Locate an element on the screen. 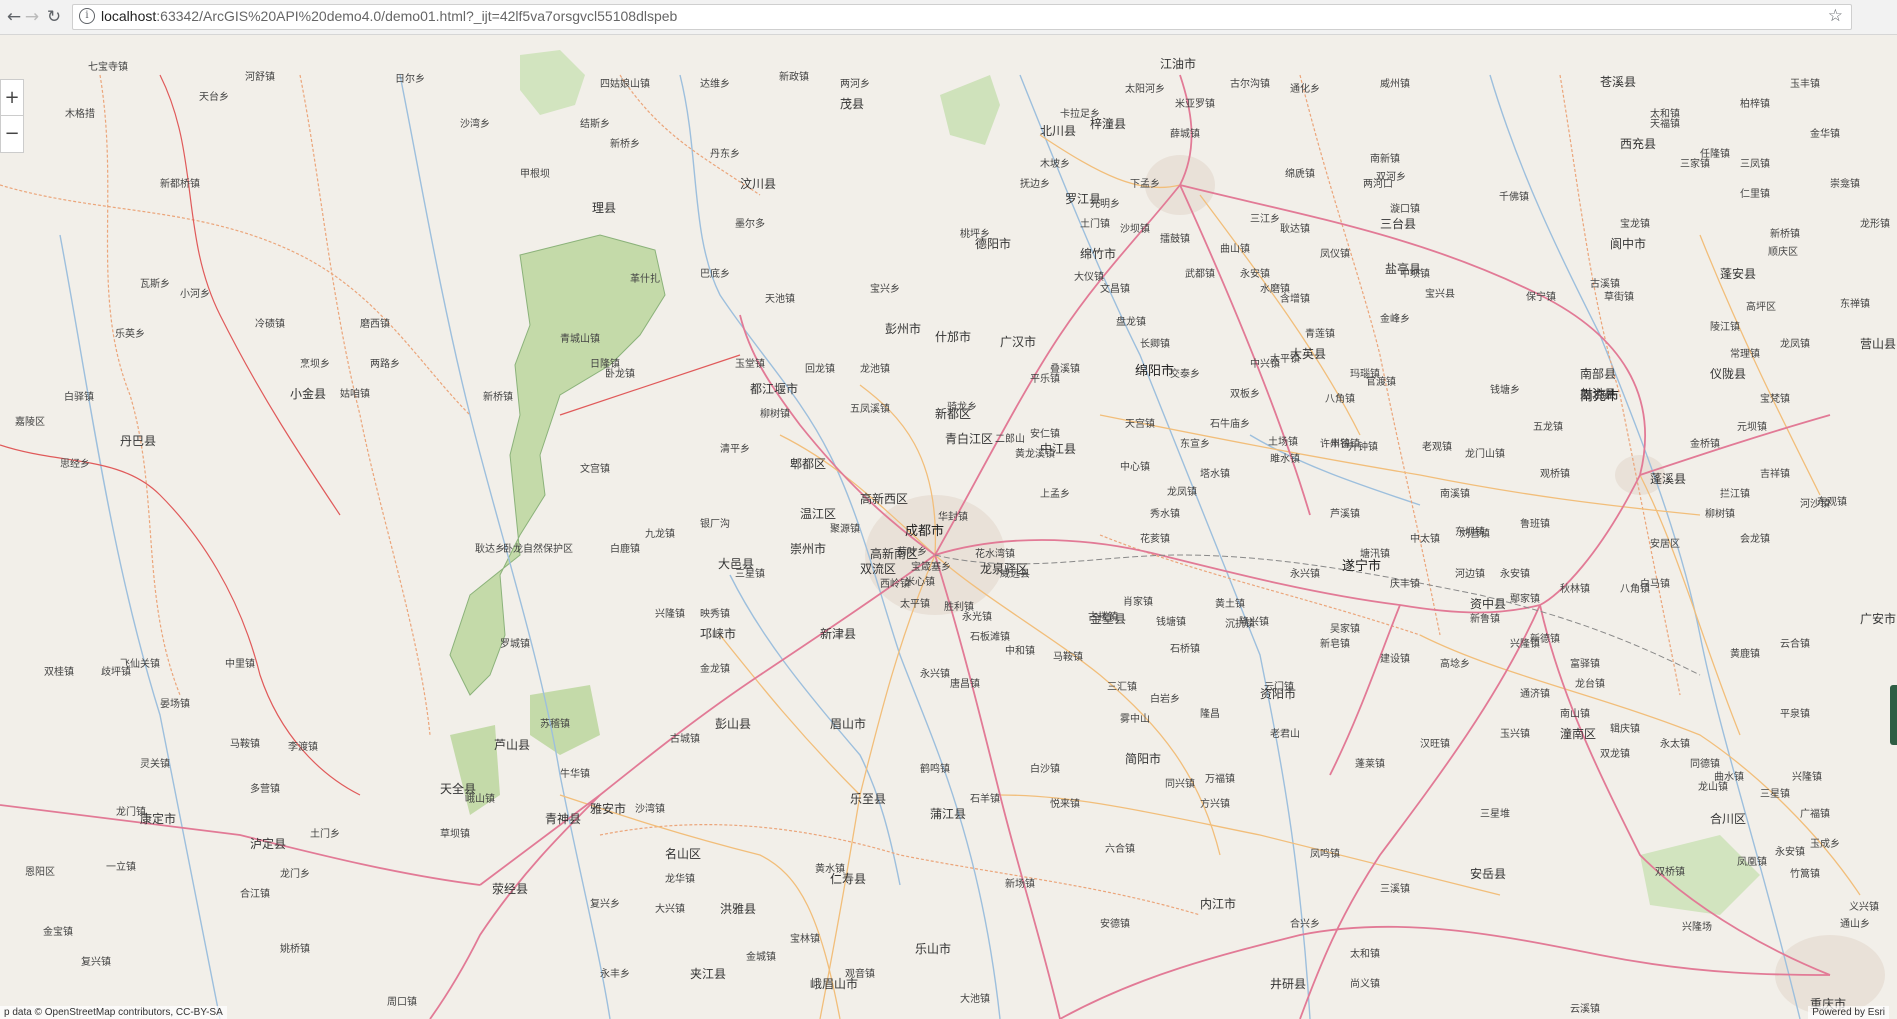 The image size is (1897, 1019). place-label: 两路乡 is located at coordinates (385, 364).